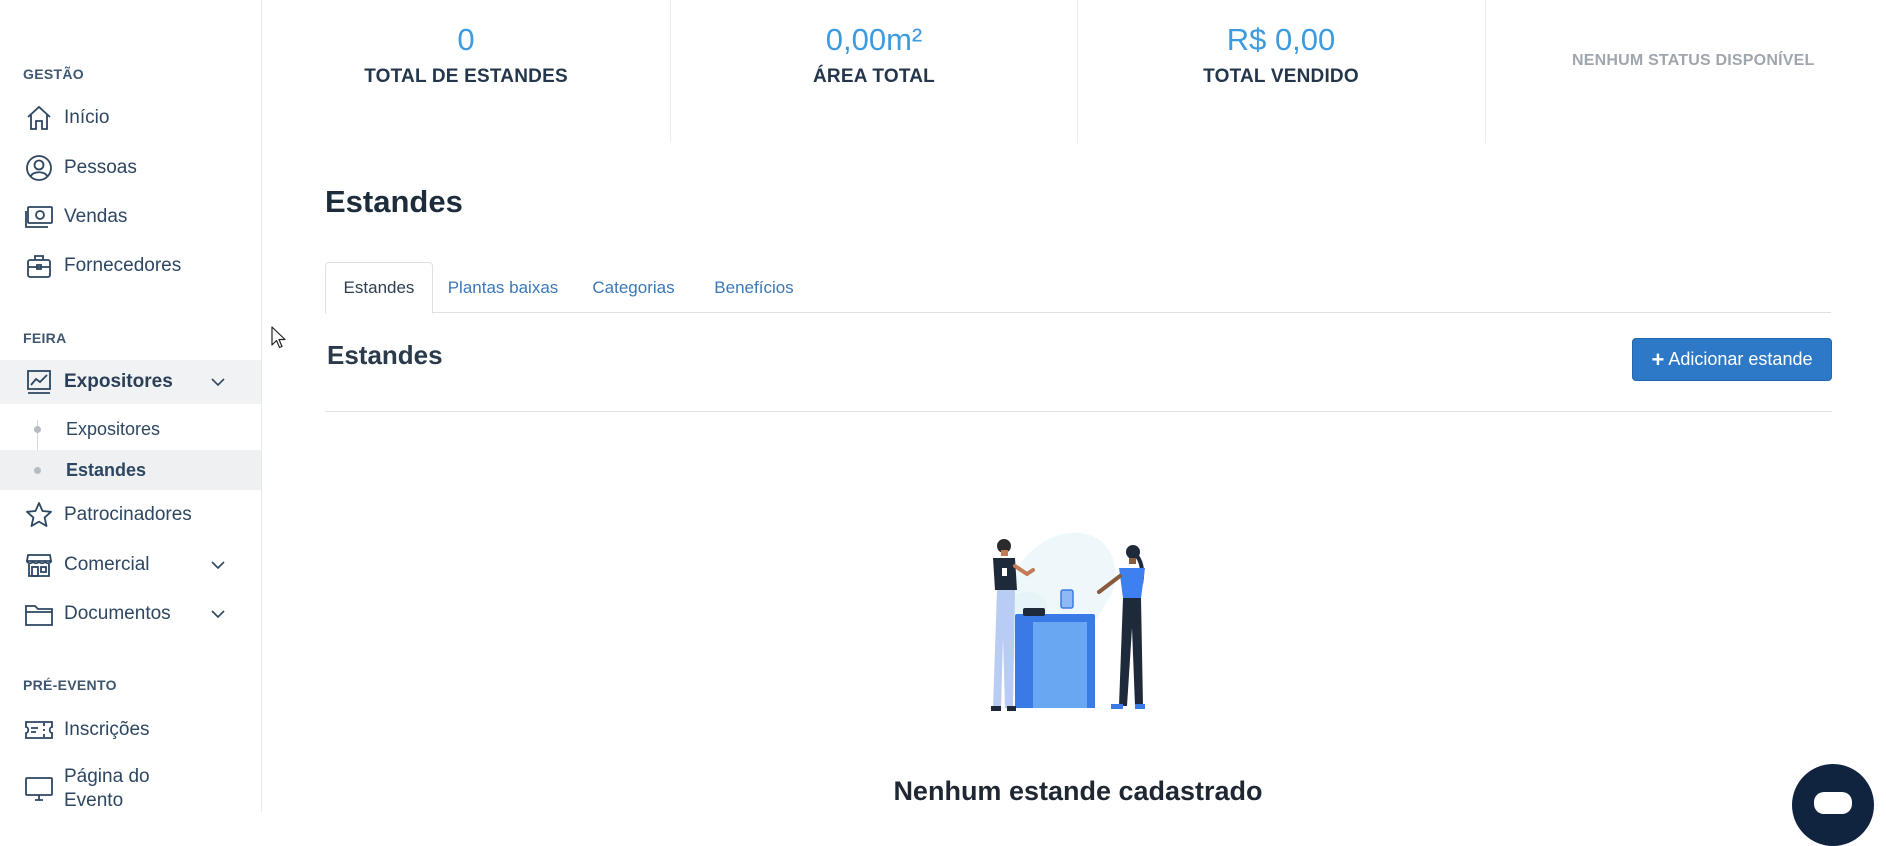 This screenshot has height=846, width=1886. I want to click on sidebar-item-label: Vendas, so click(96, 216).